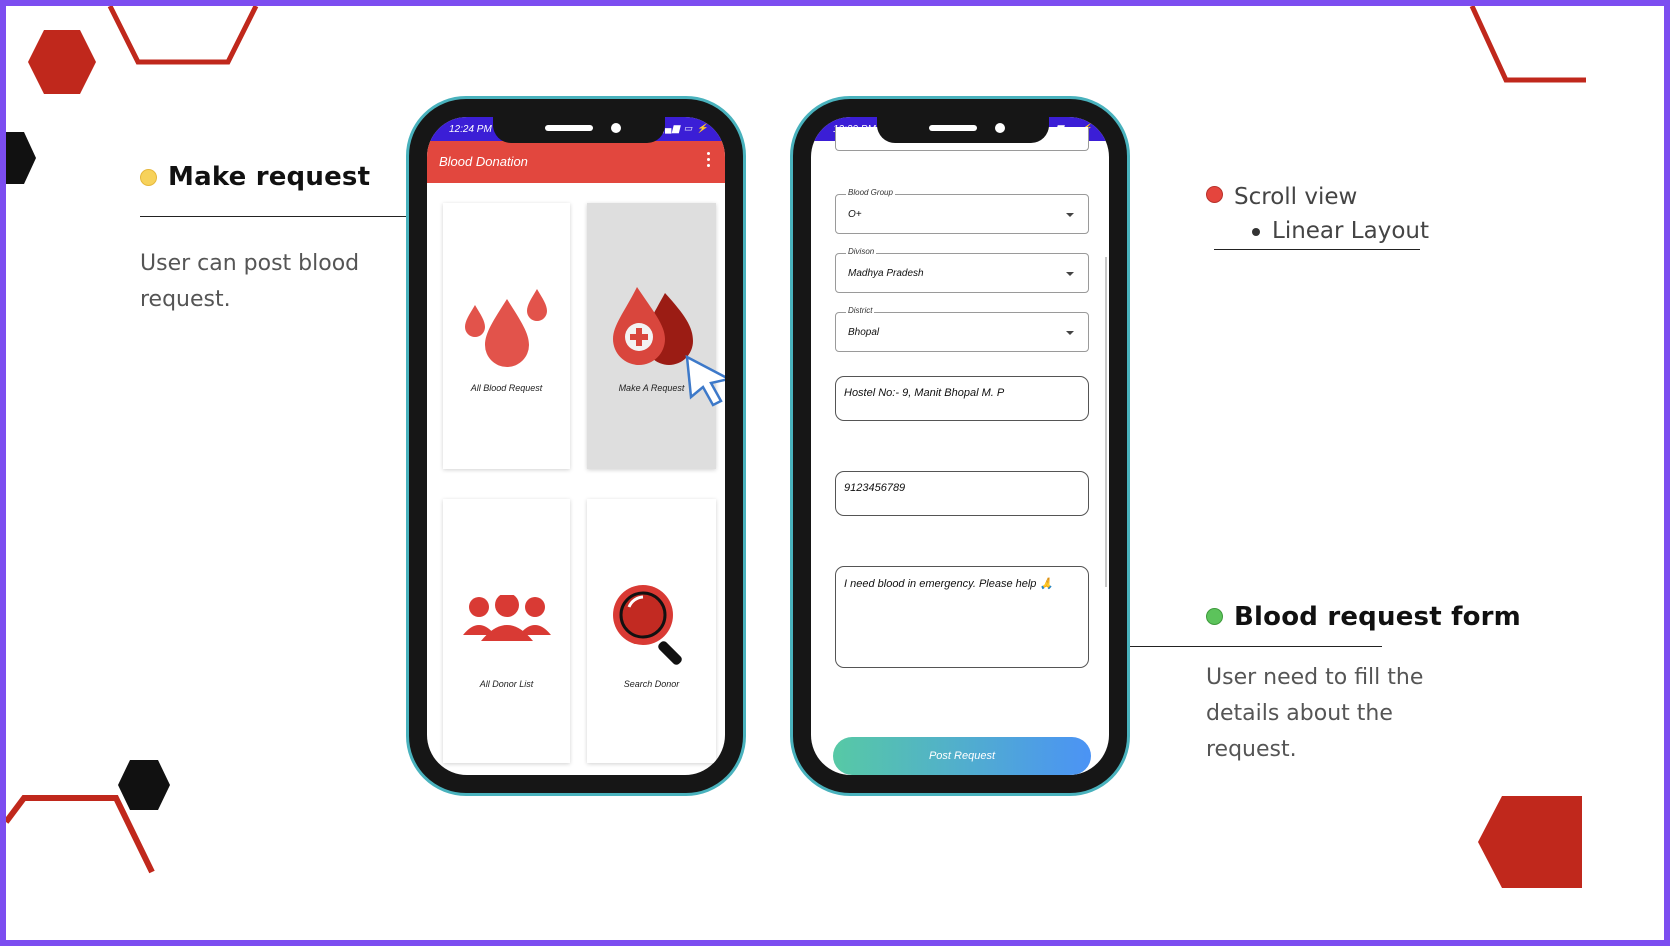  I want to click on app-bar: Blood Donation, so click(576, 162).